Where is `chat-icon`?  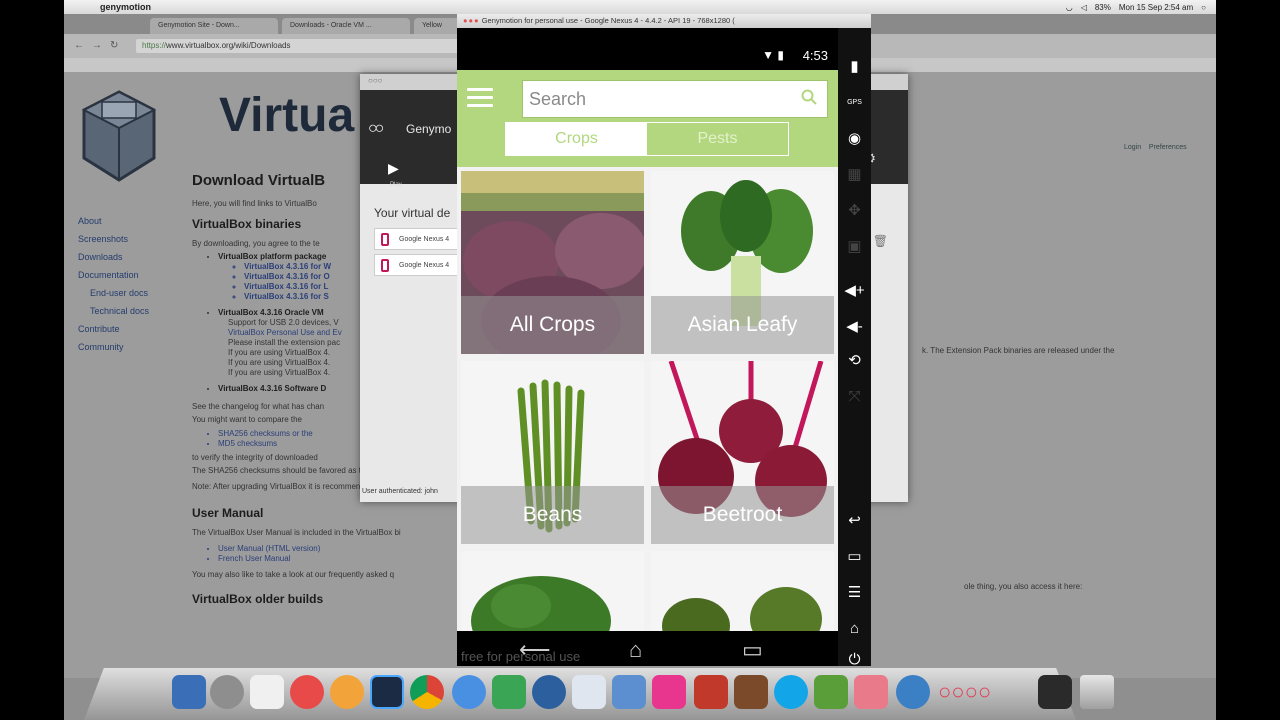
chat-icon is located at coordinates (549, 692).